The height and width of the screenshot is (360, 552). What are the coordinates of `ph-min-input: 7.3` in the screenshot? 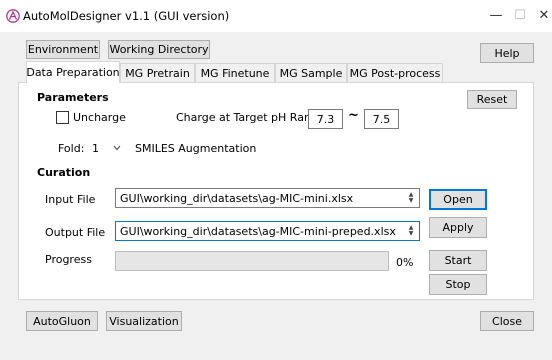 It's located at (325, 119).